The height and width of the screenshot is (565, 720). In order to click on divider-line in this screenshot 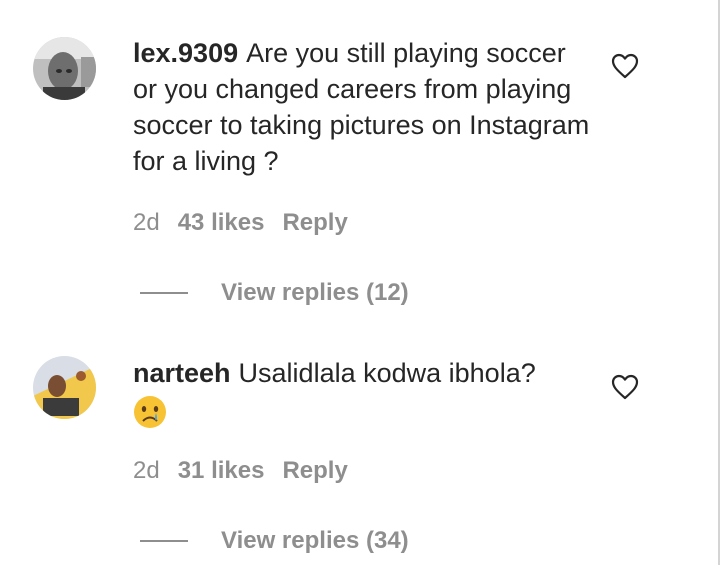, I will do `click(164, 541)`.